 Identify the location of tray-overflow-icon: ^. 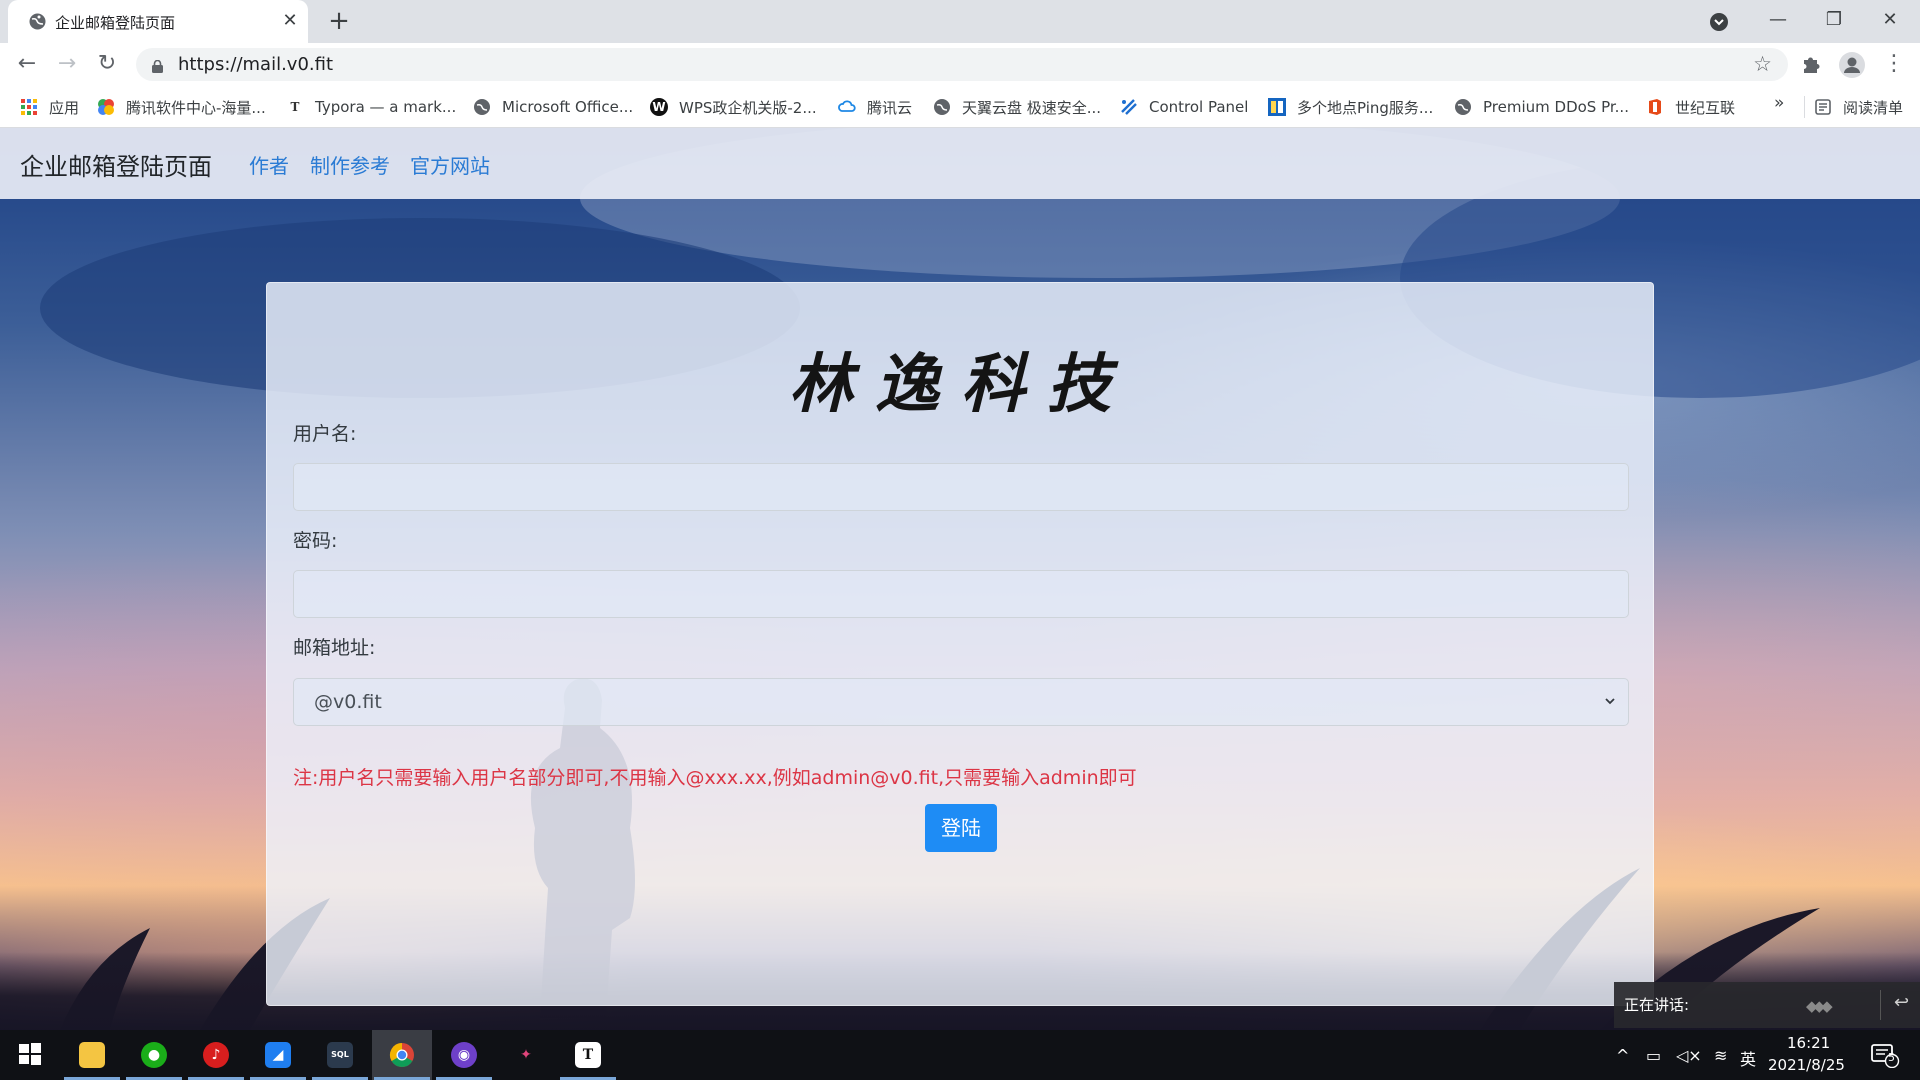
(1622, 1055).